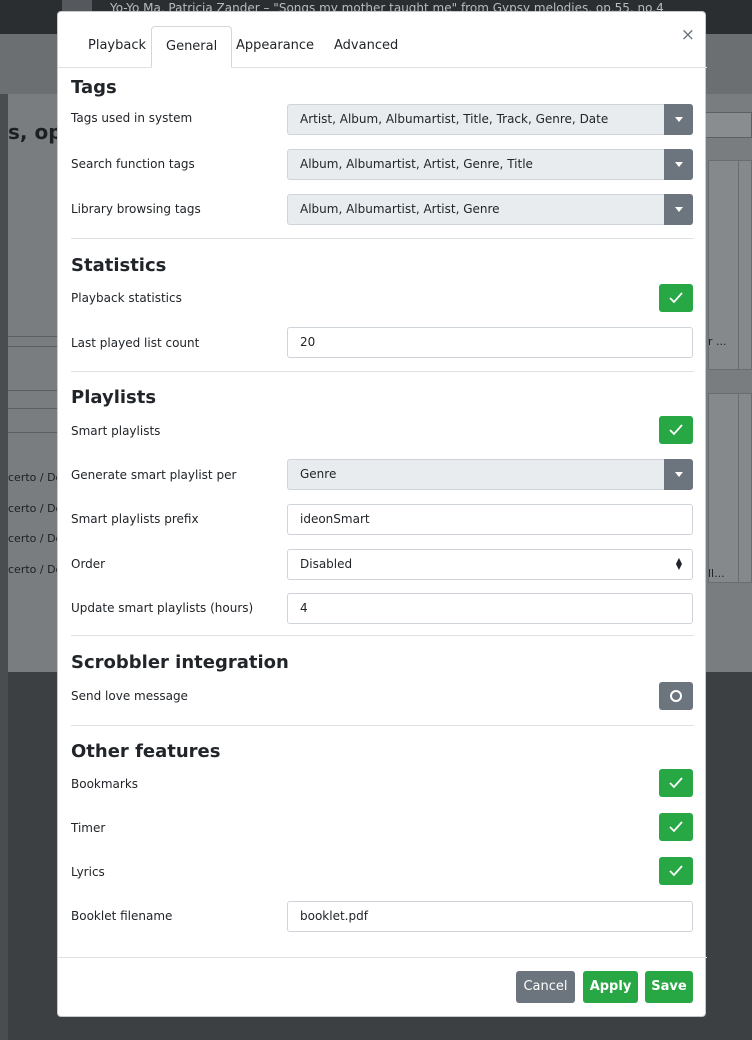 The height and width of the screenshot is (1040, 752). I want to click on circle-icon, so click(676, 696).